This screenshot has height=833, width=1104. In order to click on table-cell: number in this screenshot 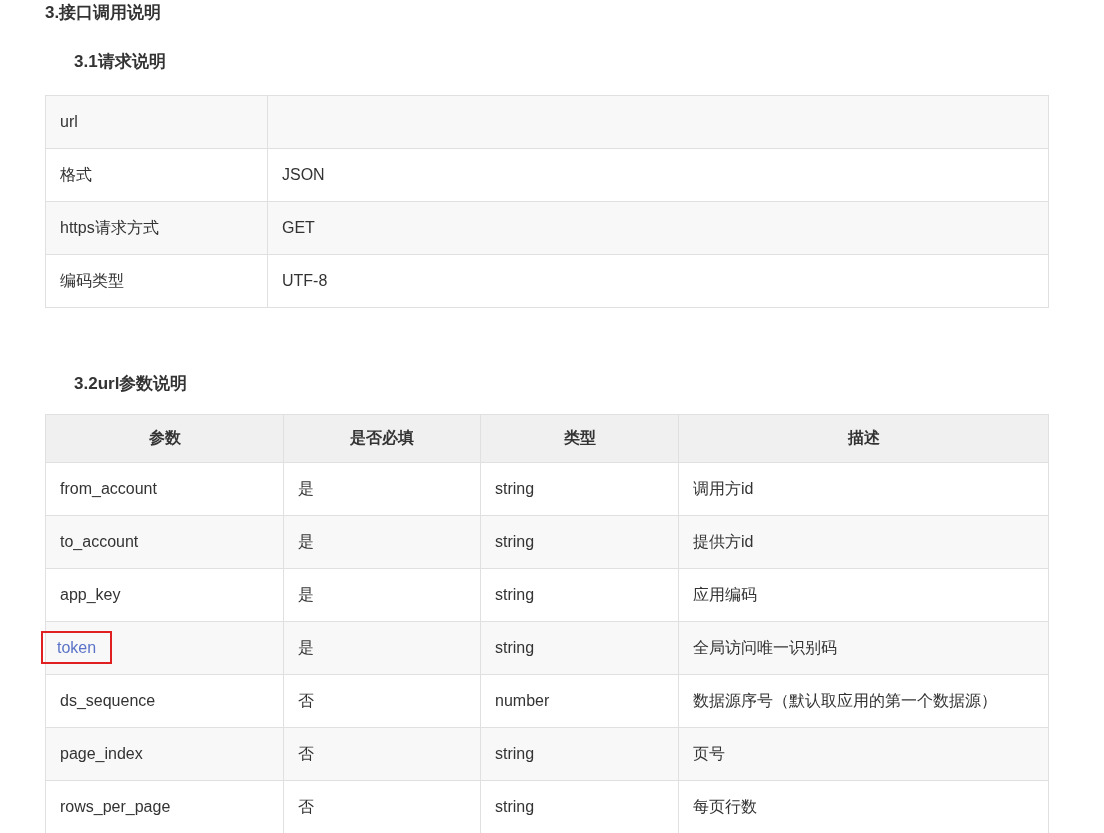, I will do `click(579, 701)`.